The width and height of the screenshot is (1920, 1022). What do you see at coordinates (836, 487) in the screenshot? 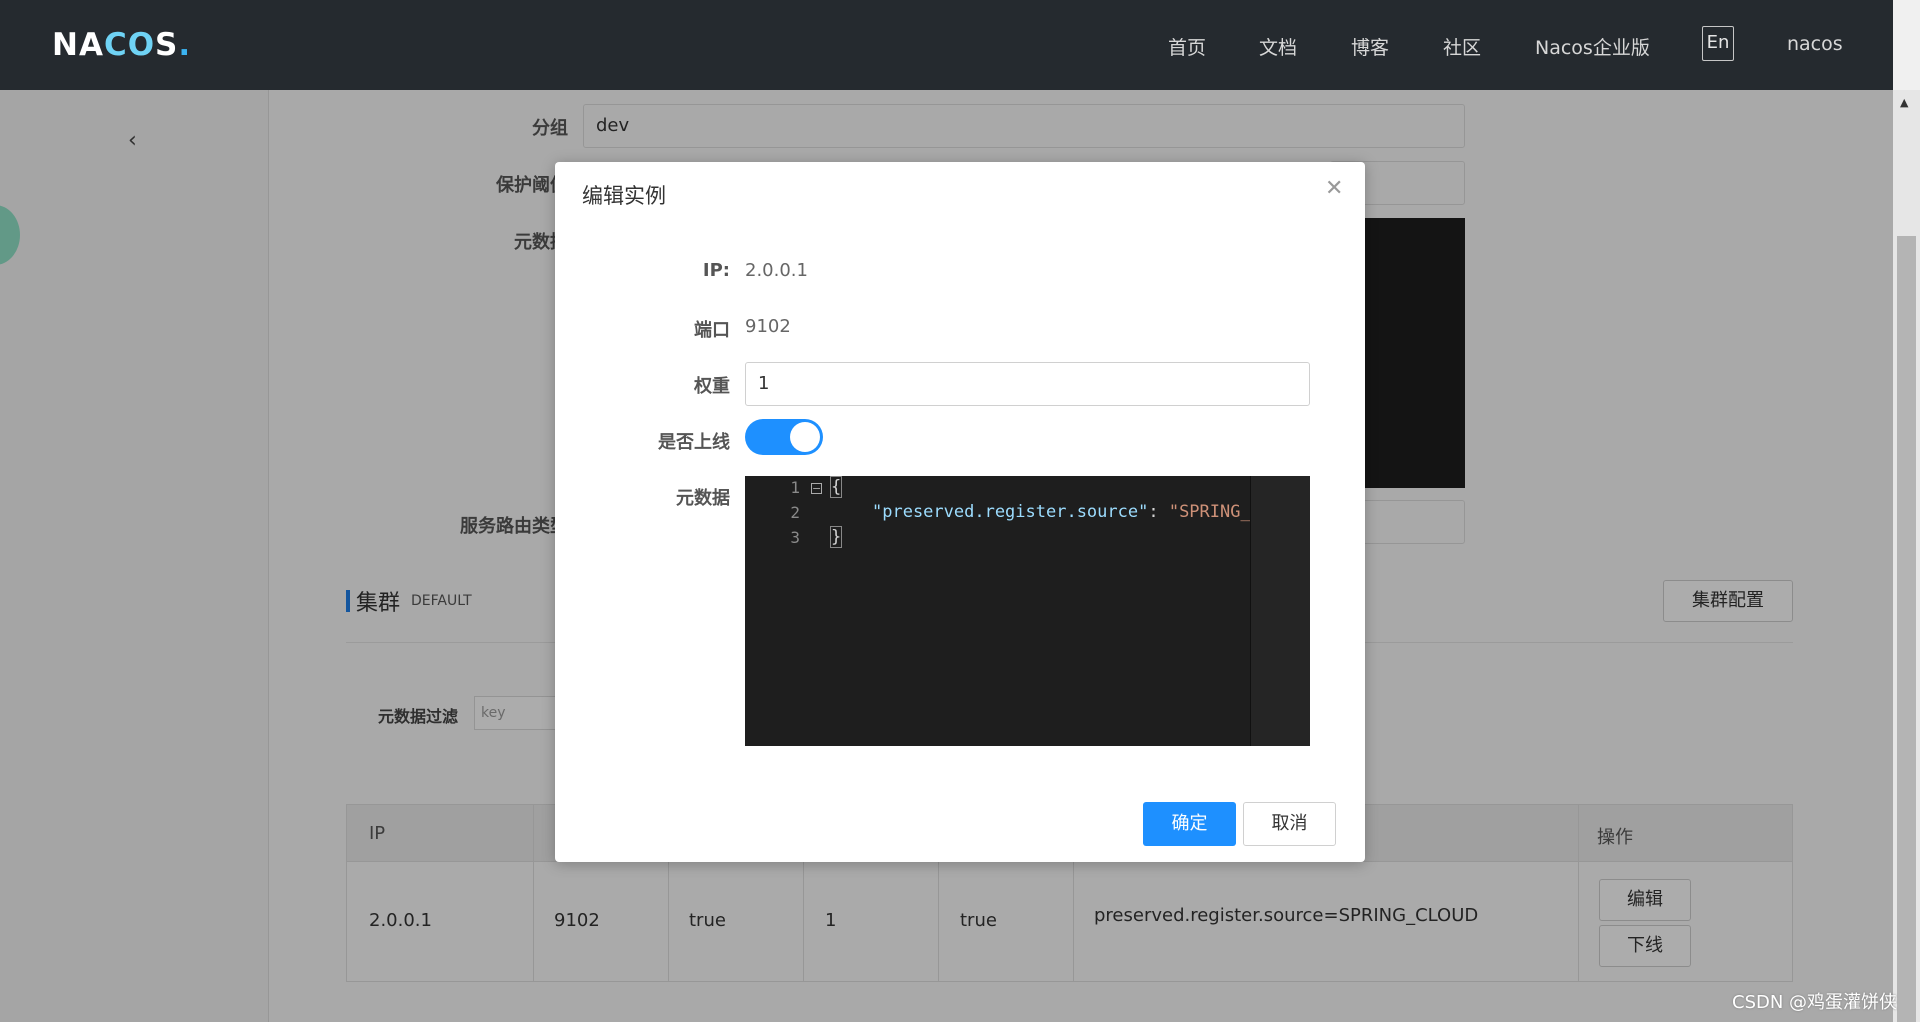
I see `code-line-1: {` at bounding box center [836, 487].